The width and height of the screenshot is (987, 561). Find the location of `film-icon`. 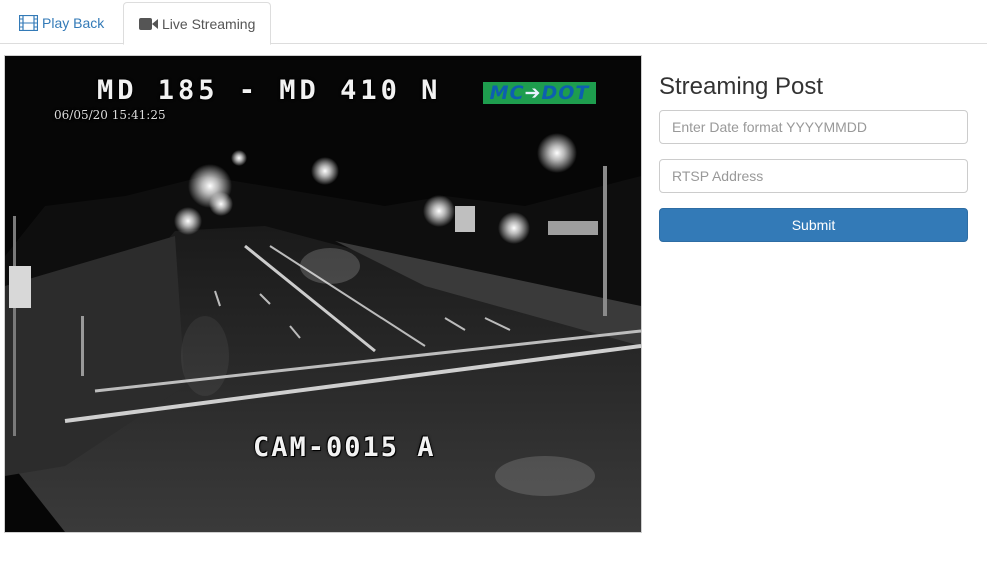

film-icon is located at coordinates (28, 23).